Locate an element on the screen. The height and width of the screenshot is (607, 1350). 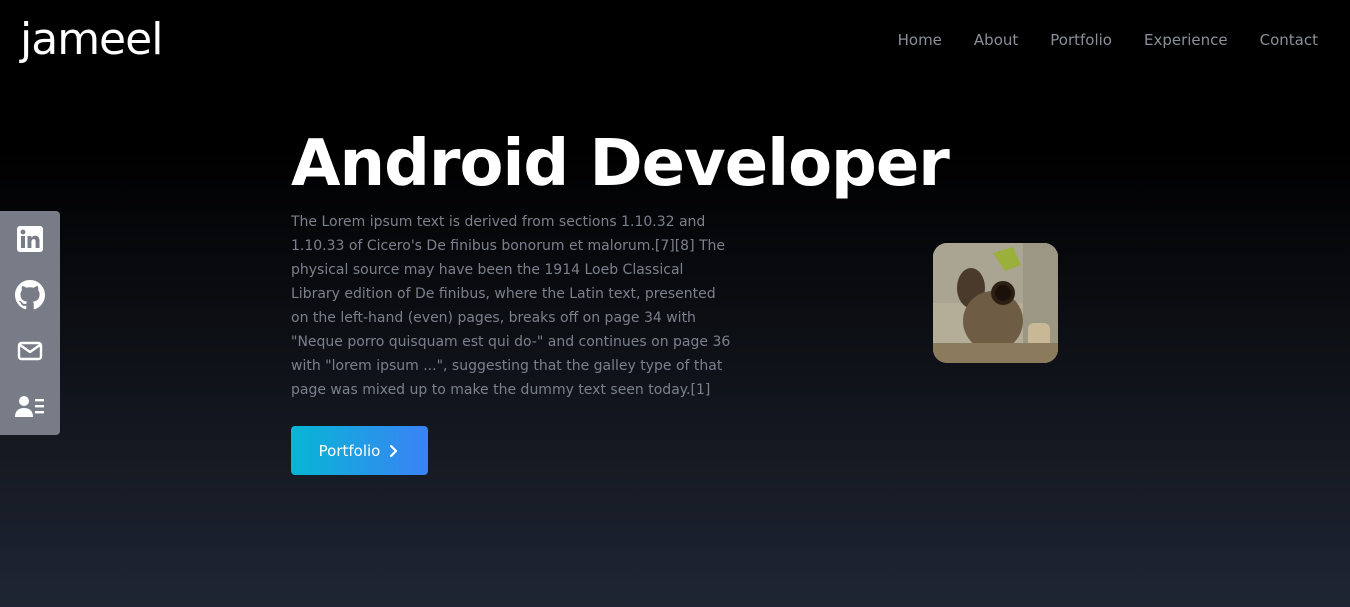
nav-link-home: Home is located at coordinates (920, 40).